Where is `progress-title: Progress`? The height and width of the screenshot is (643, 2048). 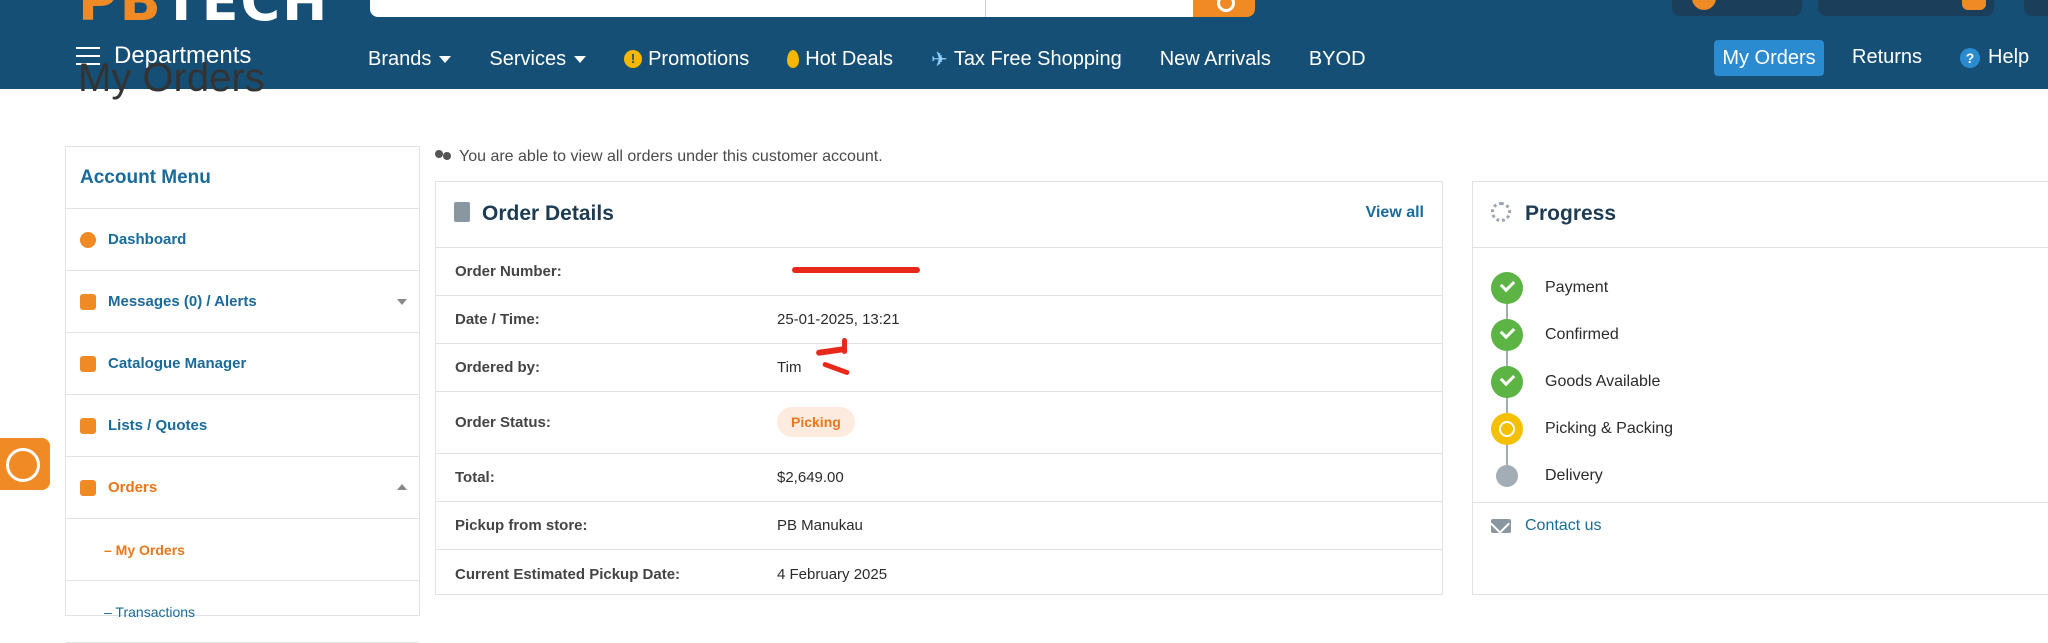 progress-title: Progress is located at coordinates (1571, 213).